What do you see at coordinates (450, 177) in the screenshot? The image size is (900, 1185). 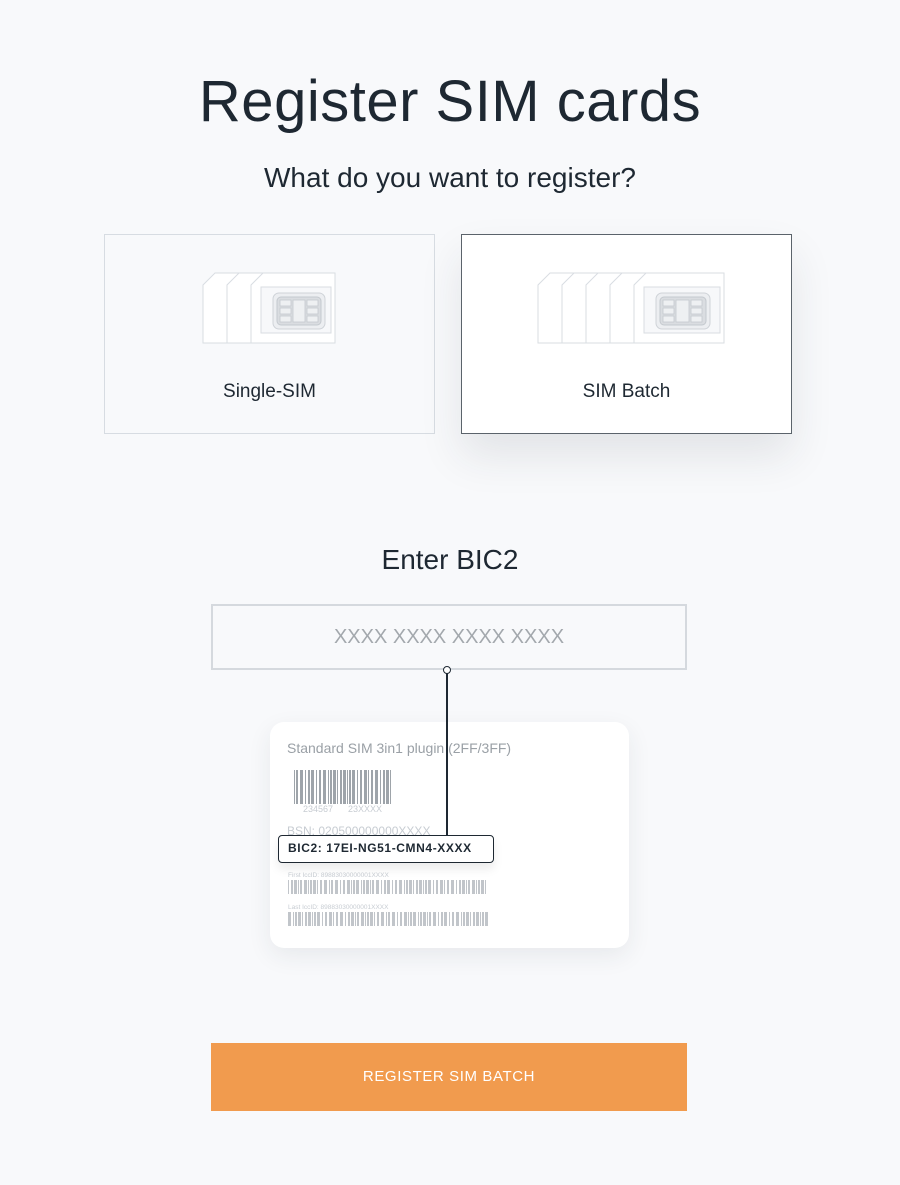 I see `register-type-question: What do you want to register?` at bounding box center [450, 177].